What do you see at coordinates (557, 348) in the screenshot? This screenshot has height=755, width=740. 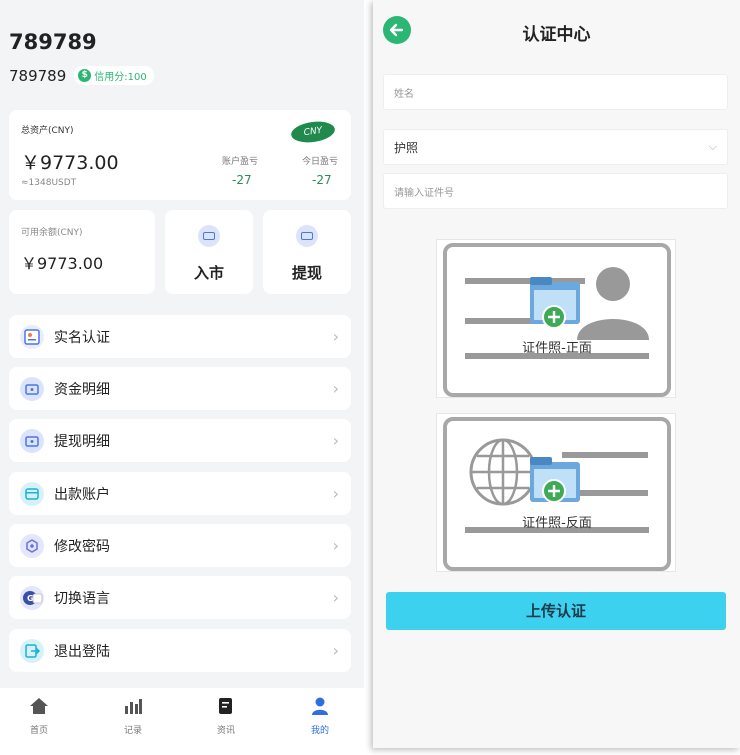 I see `id-front-caption: 证件照-正面` at bounding box center [557, 348].